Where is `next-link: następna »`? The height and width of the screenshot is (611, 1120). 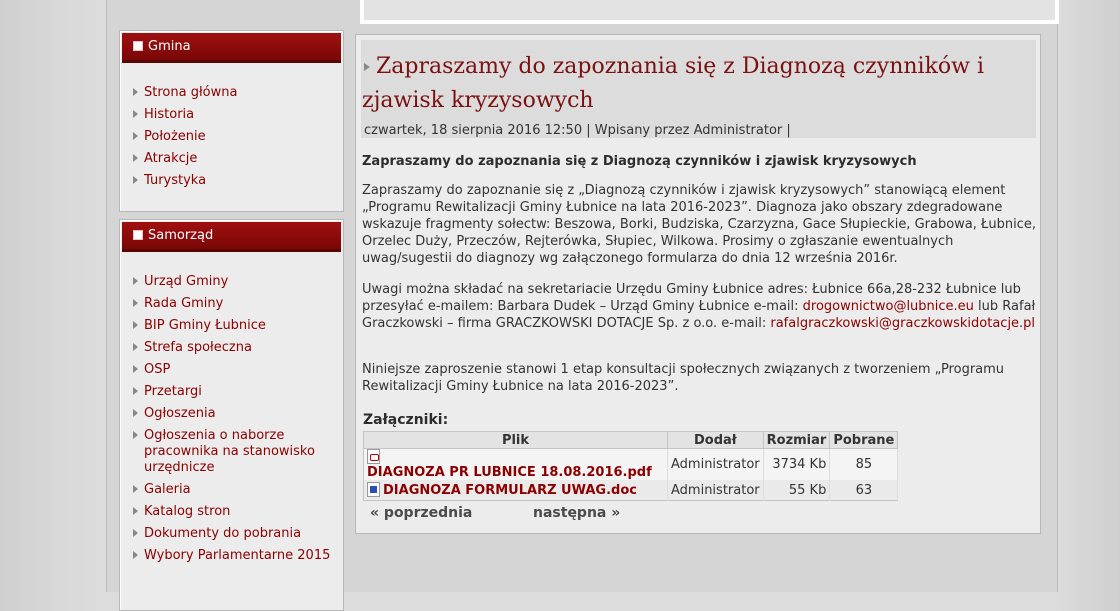
next-link: następna » is located at coordinates (576, 513).